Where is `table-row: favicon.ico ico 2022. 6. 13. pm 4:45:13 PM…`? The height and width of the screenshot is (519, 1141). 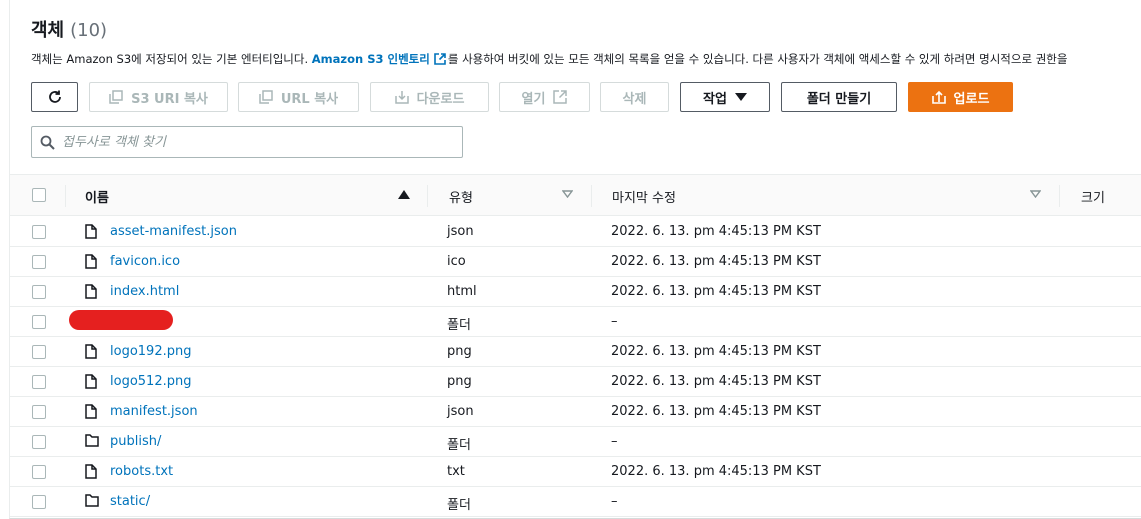 table-row: favicon.ico ico 2022. 6. 13. pm 4:45:13 PM… is located at coordinates (575, 262).